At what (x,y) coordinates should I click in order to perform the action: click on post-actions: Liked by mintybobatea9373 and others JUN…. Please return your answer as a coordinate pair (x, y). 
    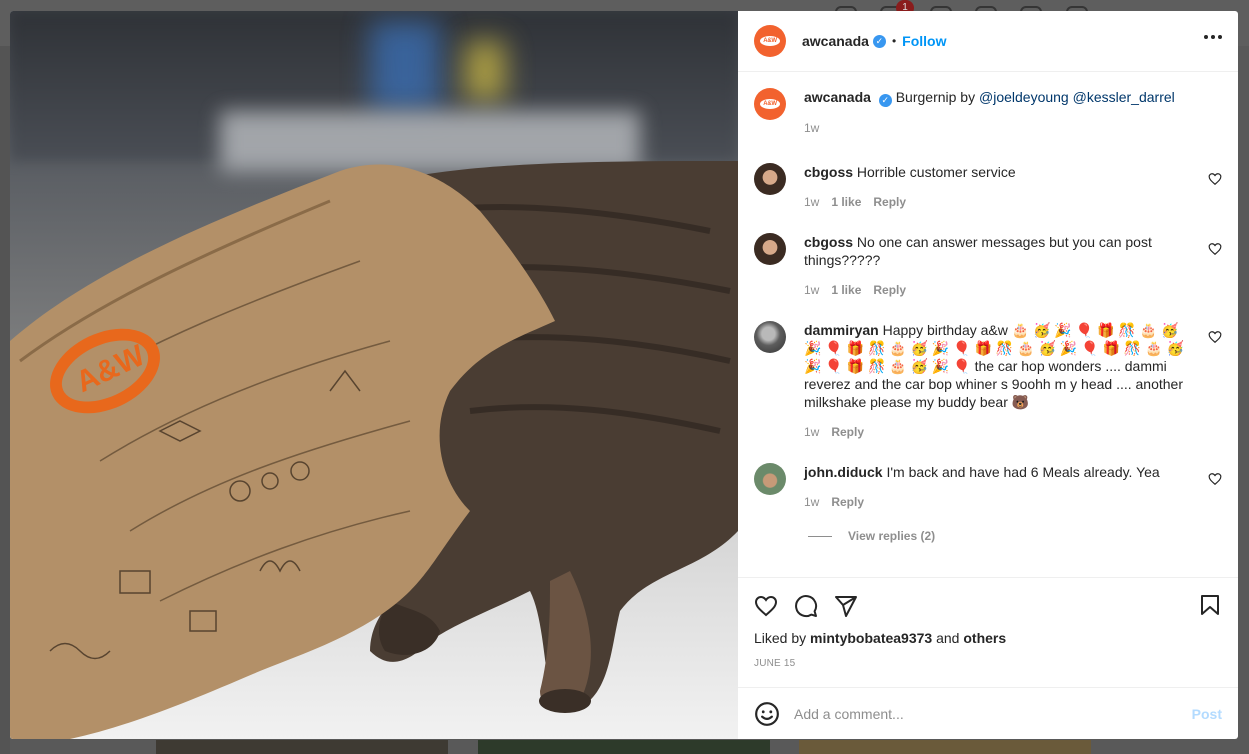
    Looking at the image, I should click on (988, 632).